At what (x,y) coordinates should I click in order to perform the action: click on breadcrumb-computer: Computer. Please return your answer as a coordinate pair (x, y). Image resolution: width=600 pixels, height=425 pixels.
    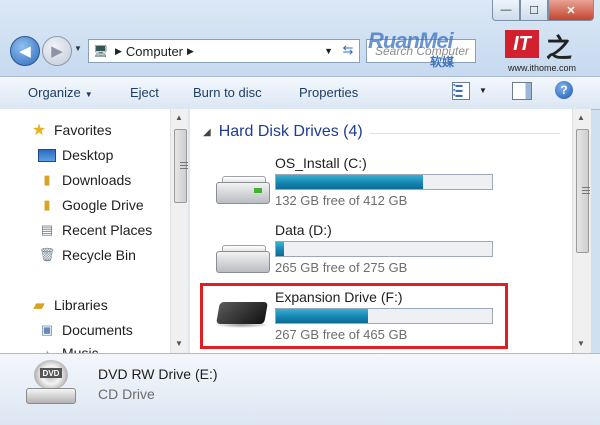
    Looking at the image, I should click on (154, 51).